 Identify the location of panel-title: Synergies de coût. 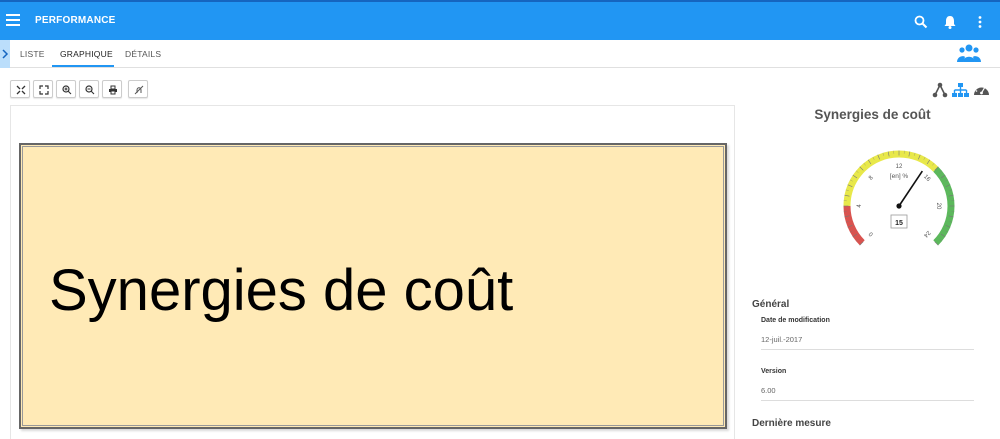
(872, 114).